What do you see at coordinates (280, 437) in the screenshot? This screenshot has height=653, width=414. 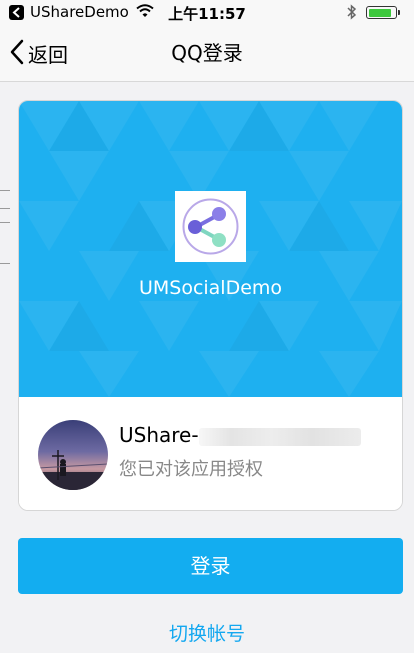 I see `redacted-name-blur` at bounding box center [280, 437].